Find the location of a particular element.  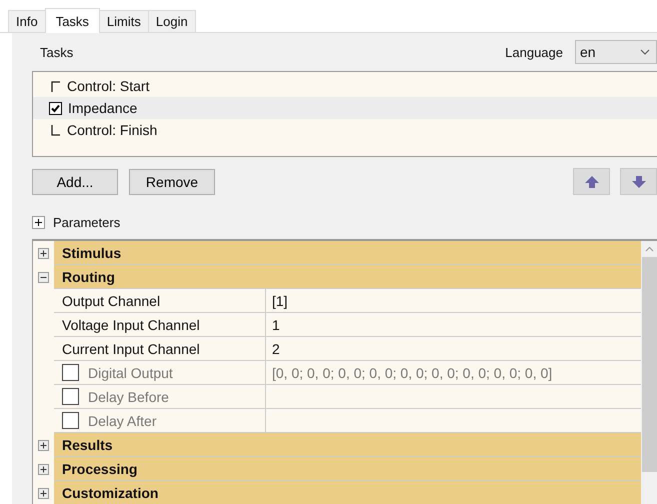

task-item: Control: Finish is located at coordinates (112, 130).